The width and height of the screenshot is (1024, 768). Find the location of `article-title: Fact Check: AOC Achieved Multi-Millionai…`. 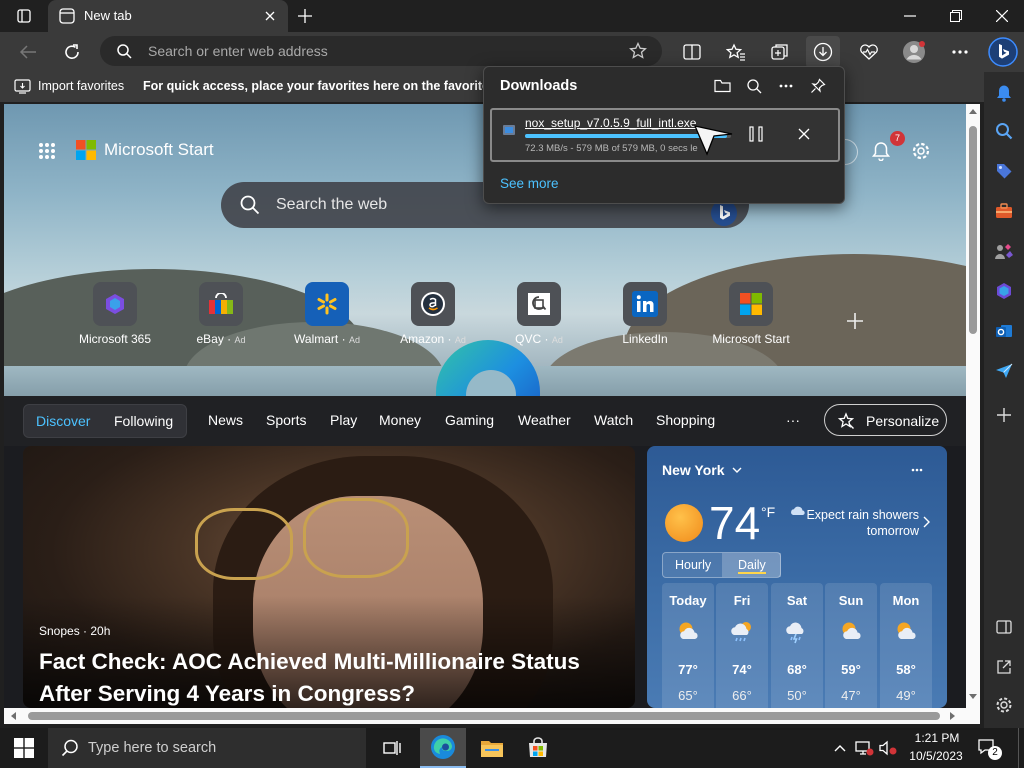

article-title: Fact Check: AOC Achieved Multi-Millionai… is located at coordinates (329, 677).